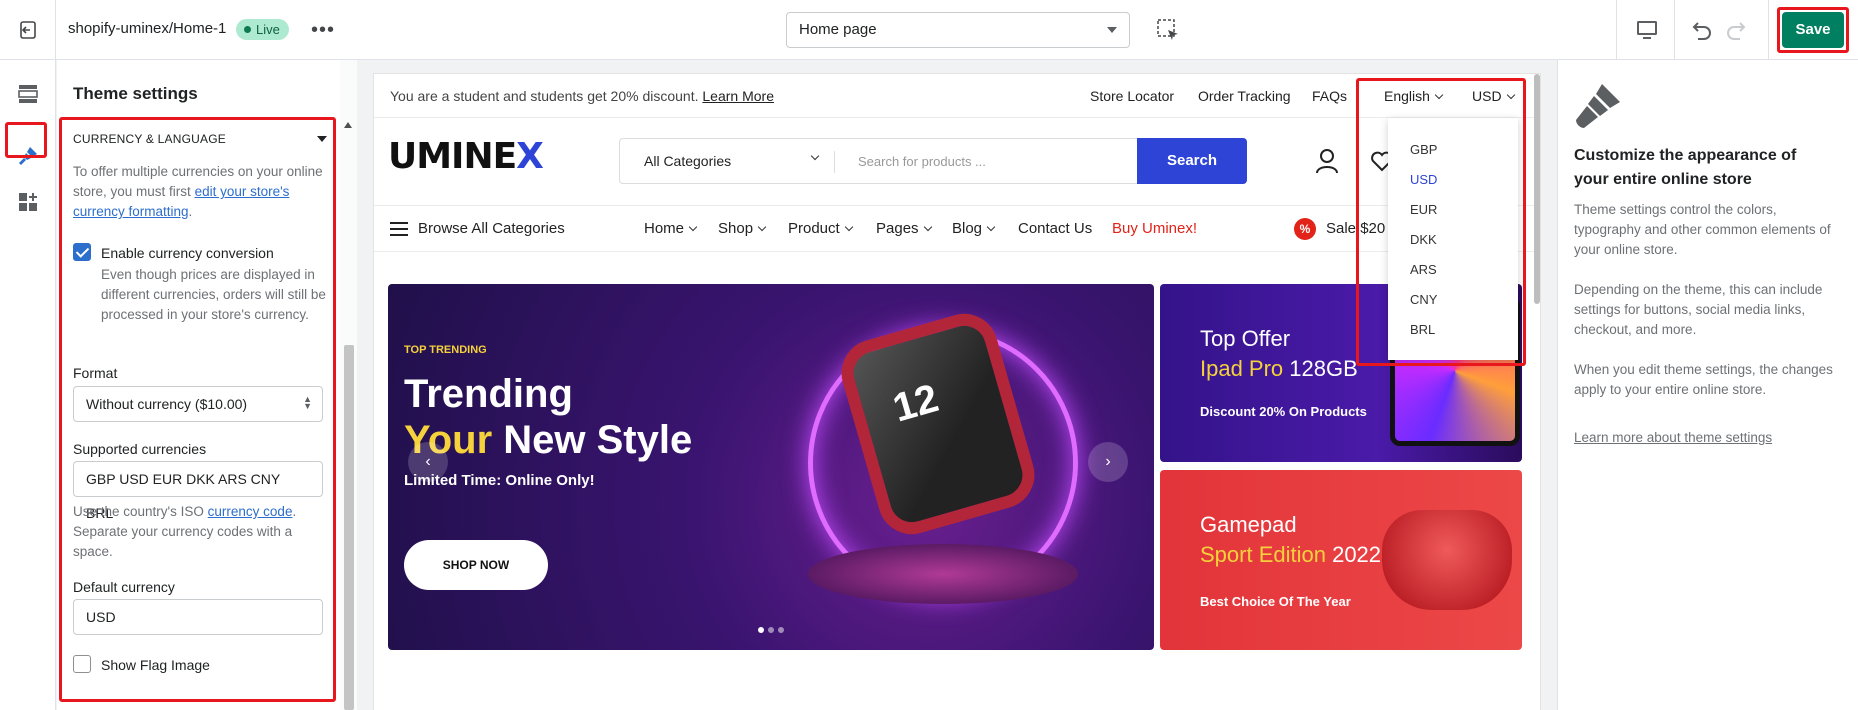 Image resolution: width=1858 pixels, height=710 pixels. Describe the element at coordinates (452, 156) in the screenshot. I see `logo-text: UMINE` at that location.